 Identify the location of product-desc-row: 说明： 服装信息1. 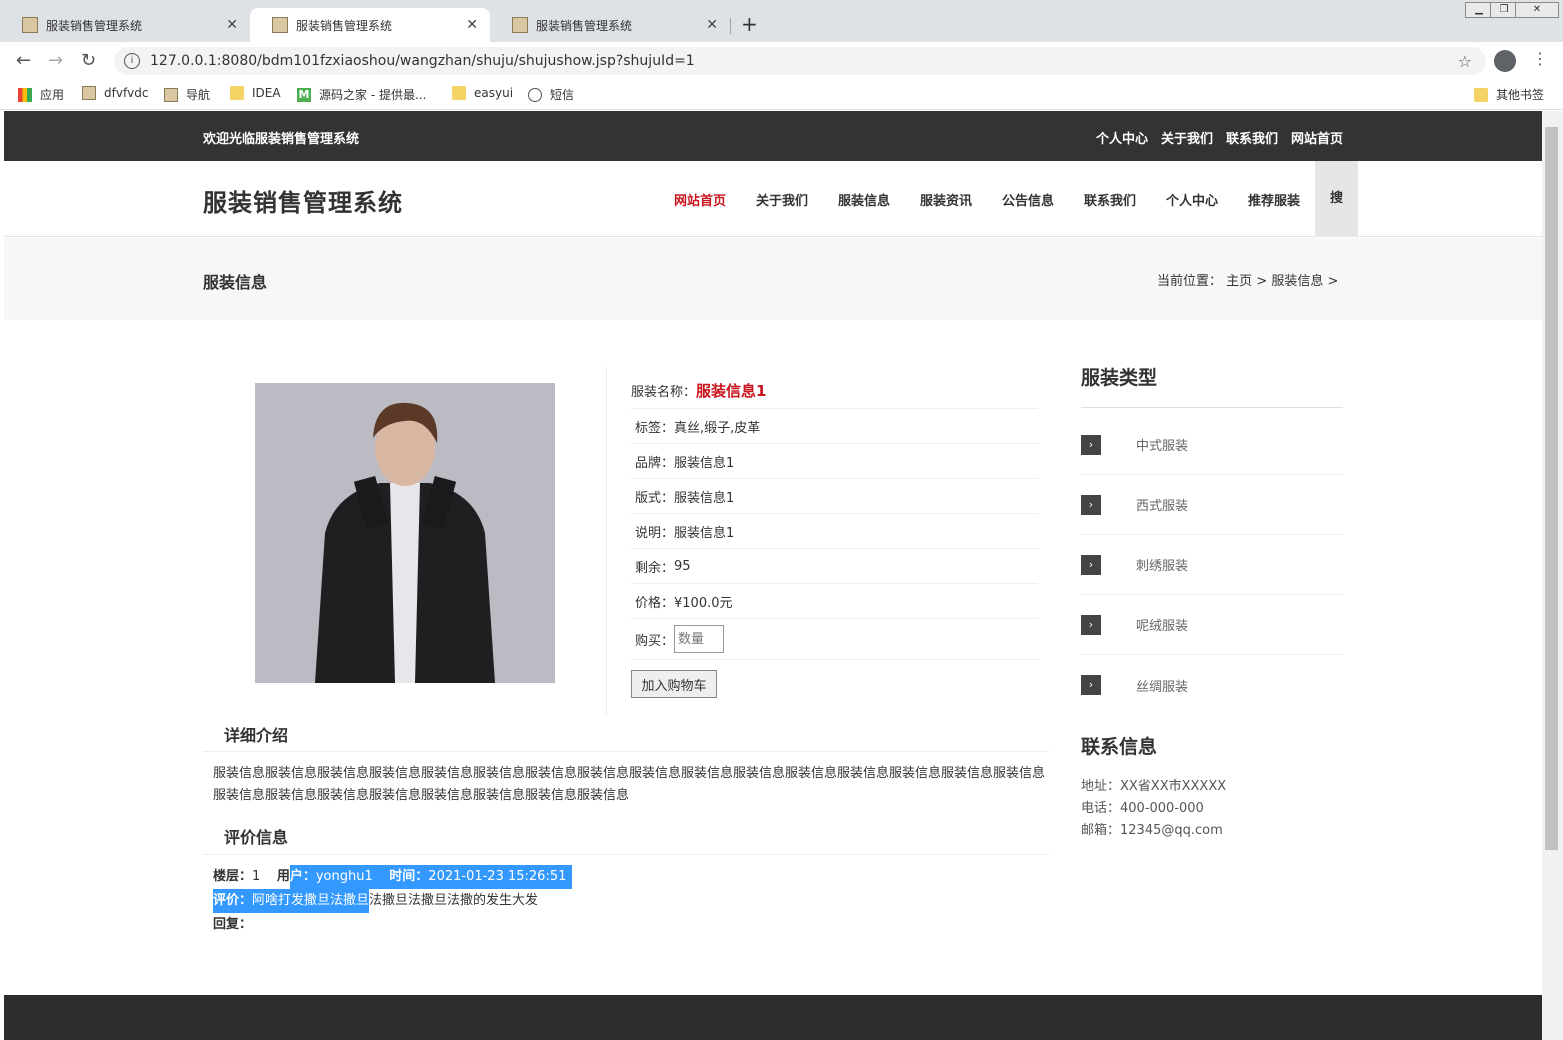
(834, 531).